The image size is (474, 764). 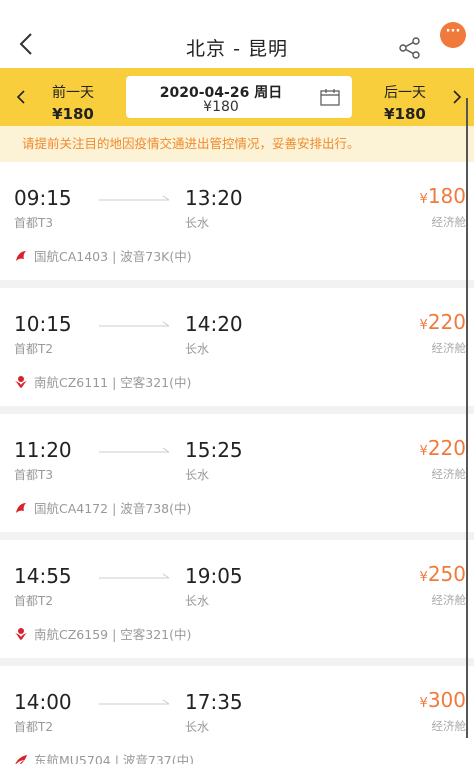 I want to click on departure-time: 10:15, so click(x=43, y=324).